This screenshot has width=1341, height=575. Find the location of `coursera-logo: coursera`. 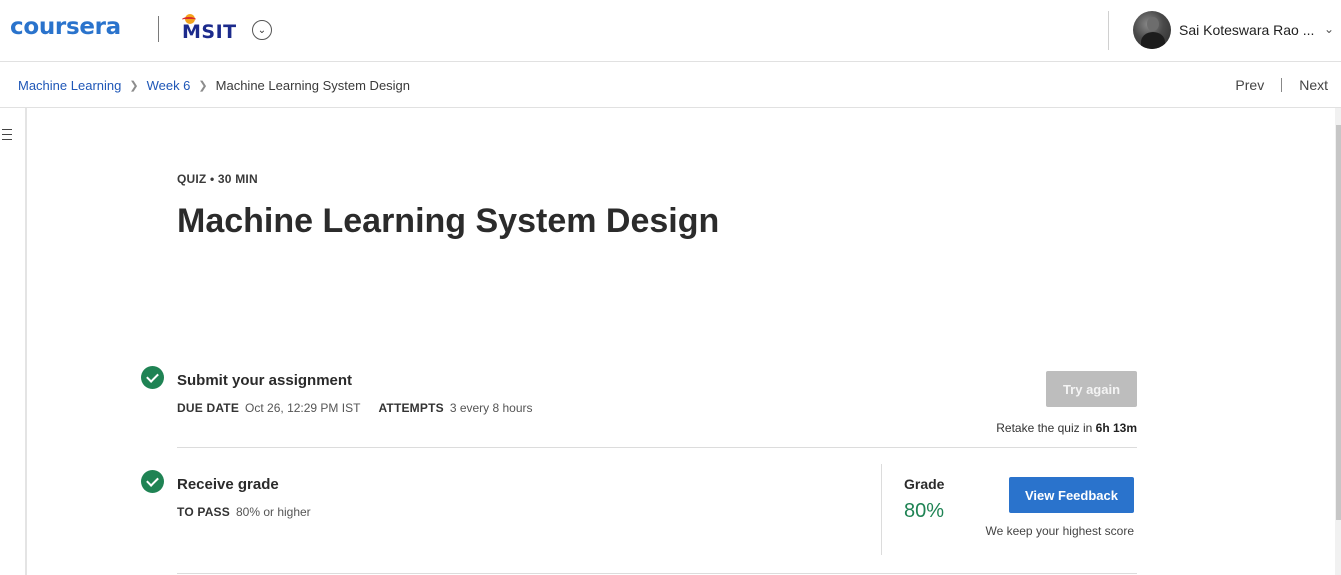

coursera-logo: coursera is located at coordinates (65, 27).